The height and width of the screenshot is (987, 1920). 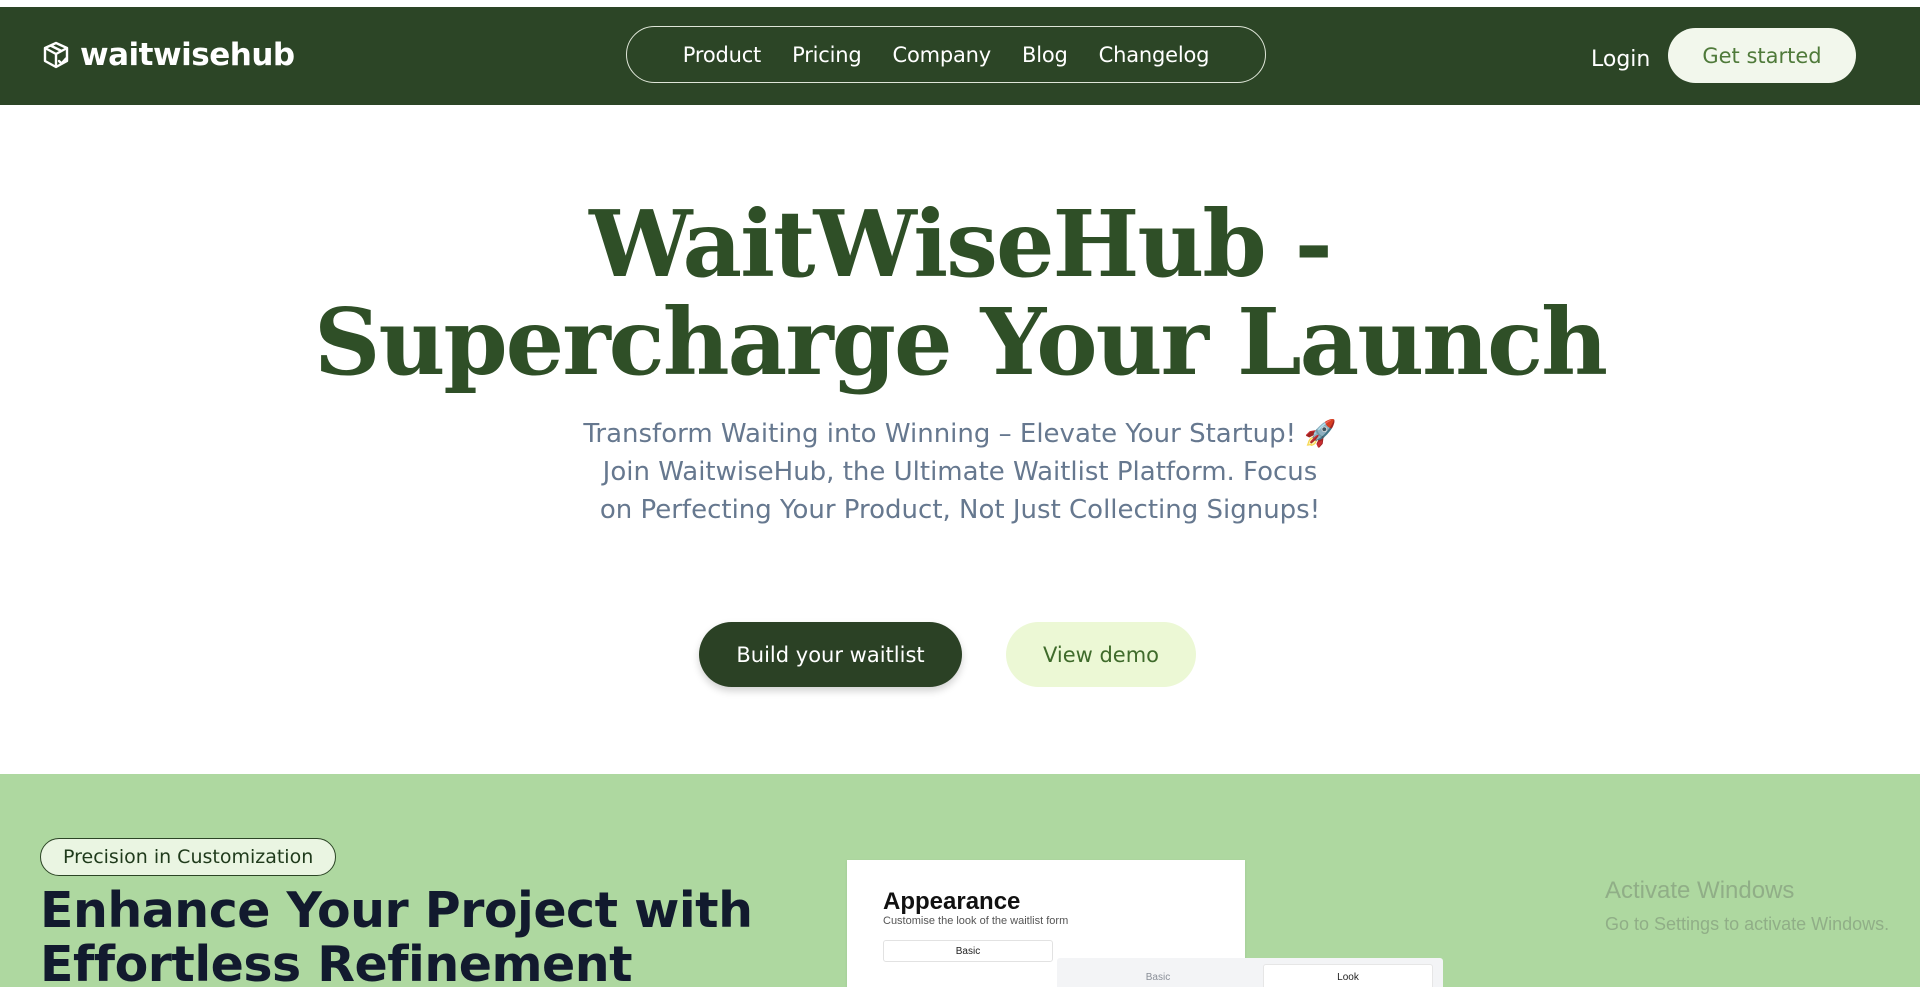 What do you see at coordinates (827, 55) in the screenshot?
I see `nav-link-pricing: Pricing` at bounding box center [827, 55].